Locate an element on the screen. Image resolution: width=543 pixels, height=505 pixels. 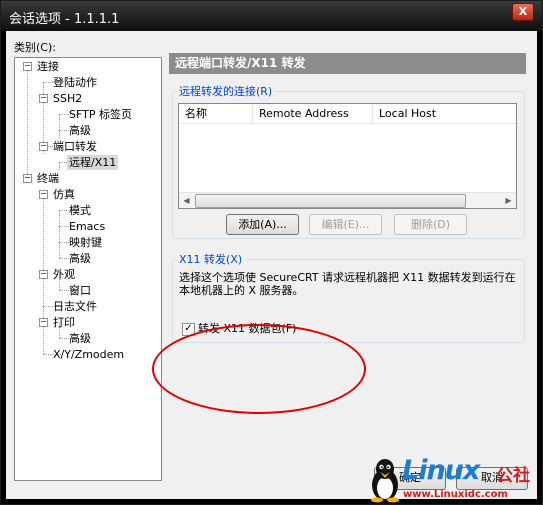
expand-print-icon: − is located at coordinates (43, 322).